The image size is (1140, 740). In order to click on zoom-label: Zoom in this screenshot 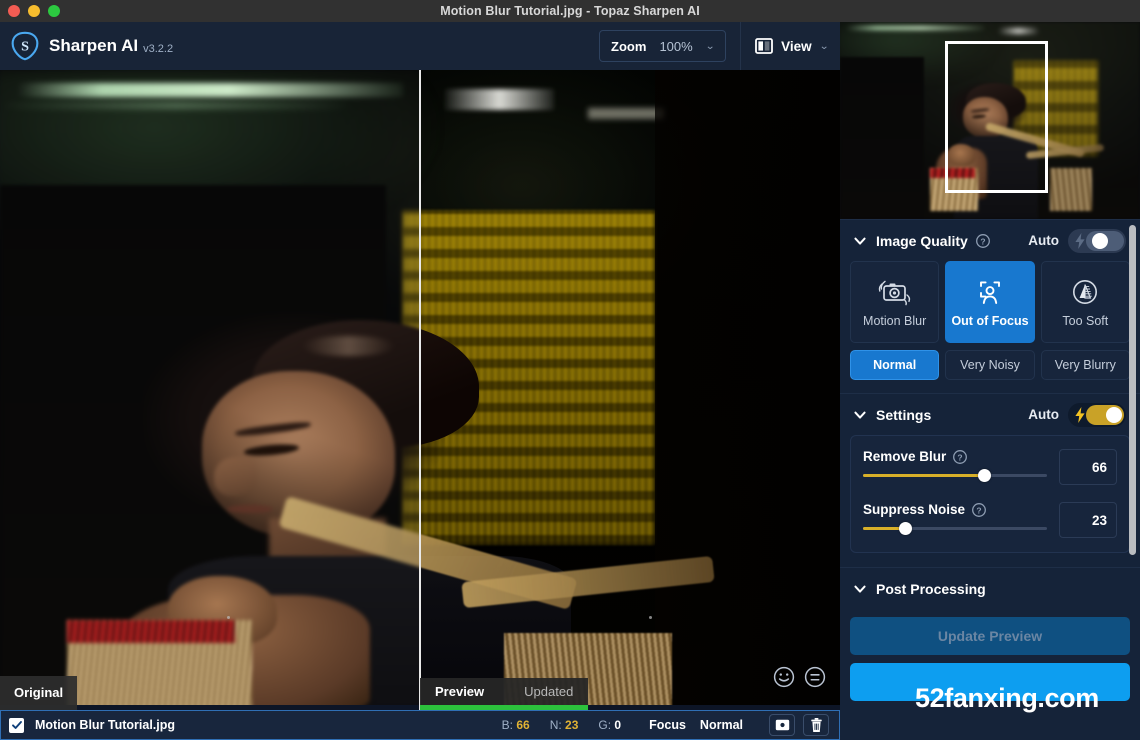, I will do `click(629, 46)`.